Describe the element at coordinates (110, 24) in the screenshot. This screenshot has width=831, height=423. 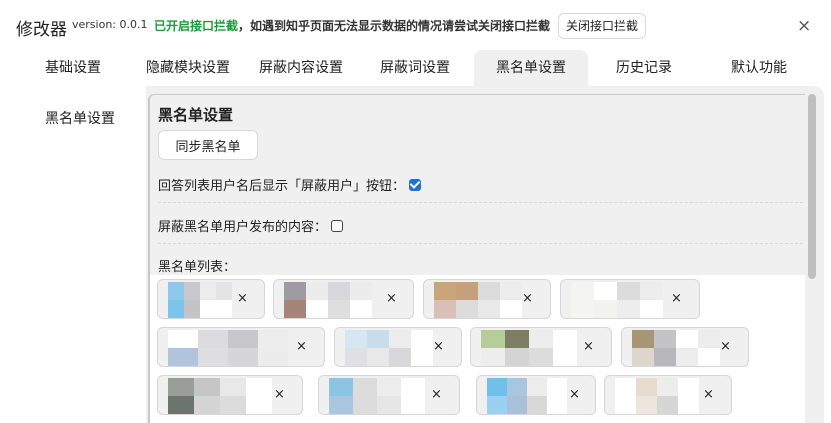
I see `version-label: version: 0.0.1` at that location.